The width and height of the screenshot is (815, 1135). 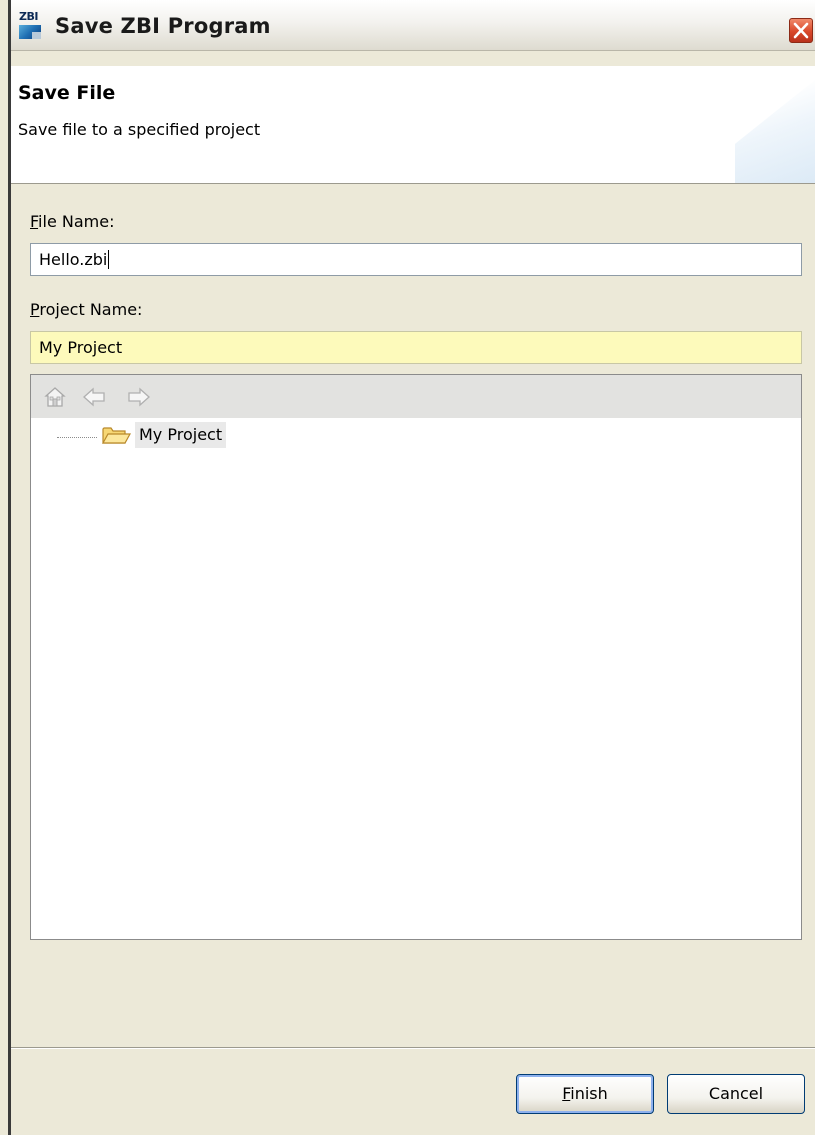 I want to click on window-title: Save ZBI Program, so click(x=163, y=26).